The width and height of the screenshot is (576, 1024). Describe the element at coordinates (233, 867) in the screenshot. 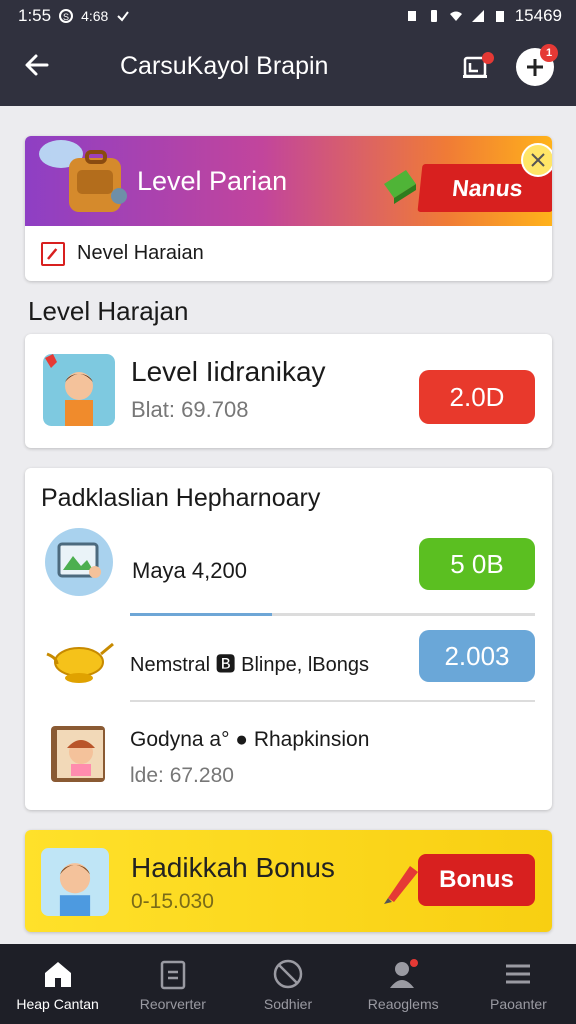

I see `bonus-title: Hadikkah Bonus` at that location.